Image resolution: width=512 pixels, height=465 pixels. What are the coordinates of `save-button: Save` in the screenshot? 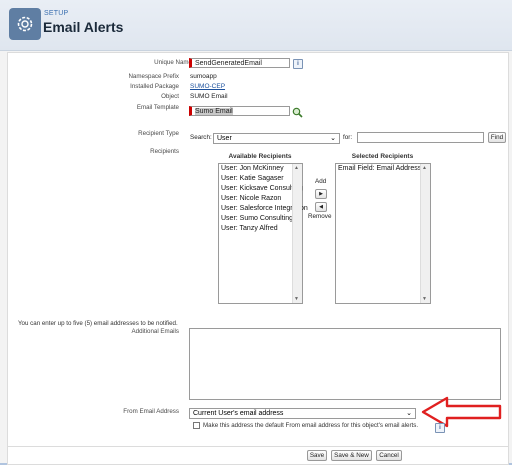 It's located at (317, 455).